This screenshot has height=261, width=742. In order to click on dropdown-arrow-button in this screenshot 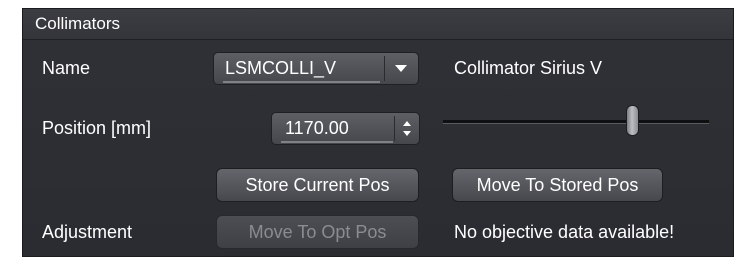, I will do `click(401, 68)`.